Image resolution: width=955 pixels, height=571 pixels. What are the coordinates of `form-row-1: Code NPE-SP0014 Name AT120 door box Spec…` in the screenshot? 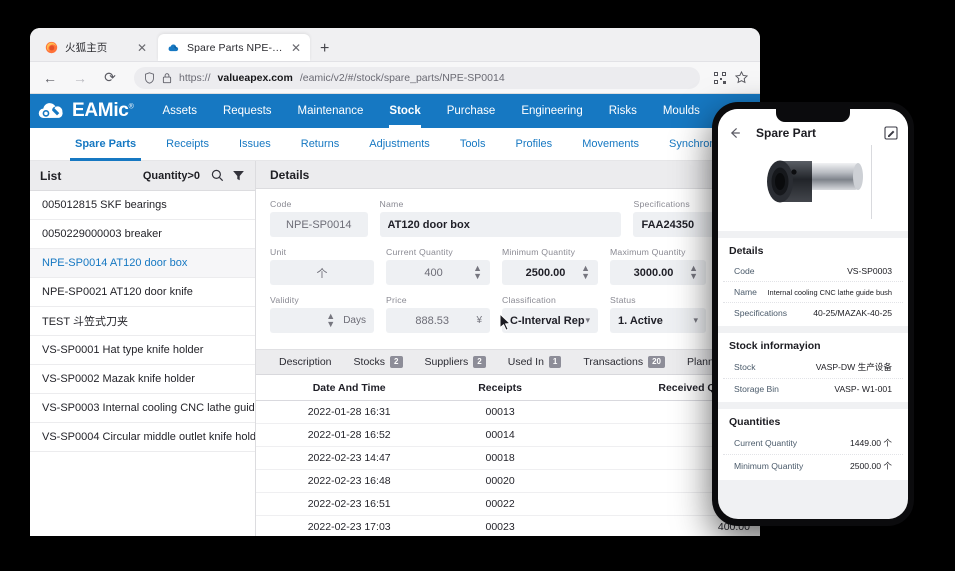 It's located at (508, 218).